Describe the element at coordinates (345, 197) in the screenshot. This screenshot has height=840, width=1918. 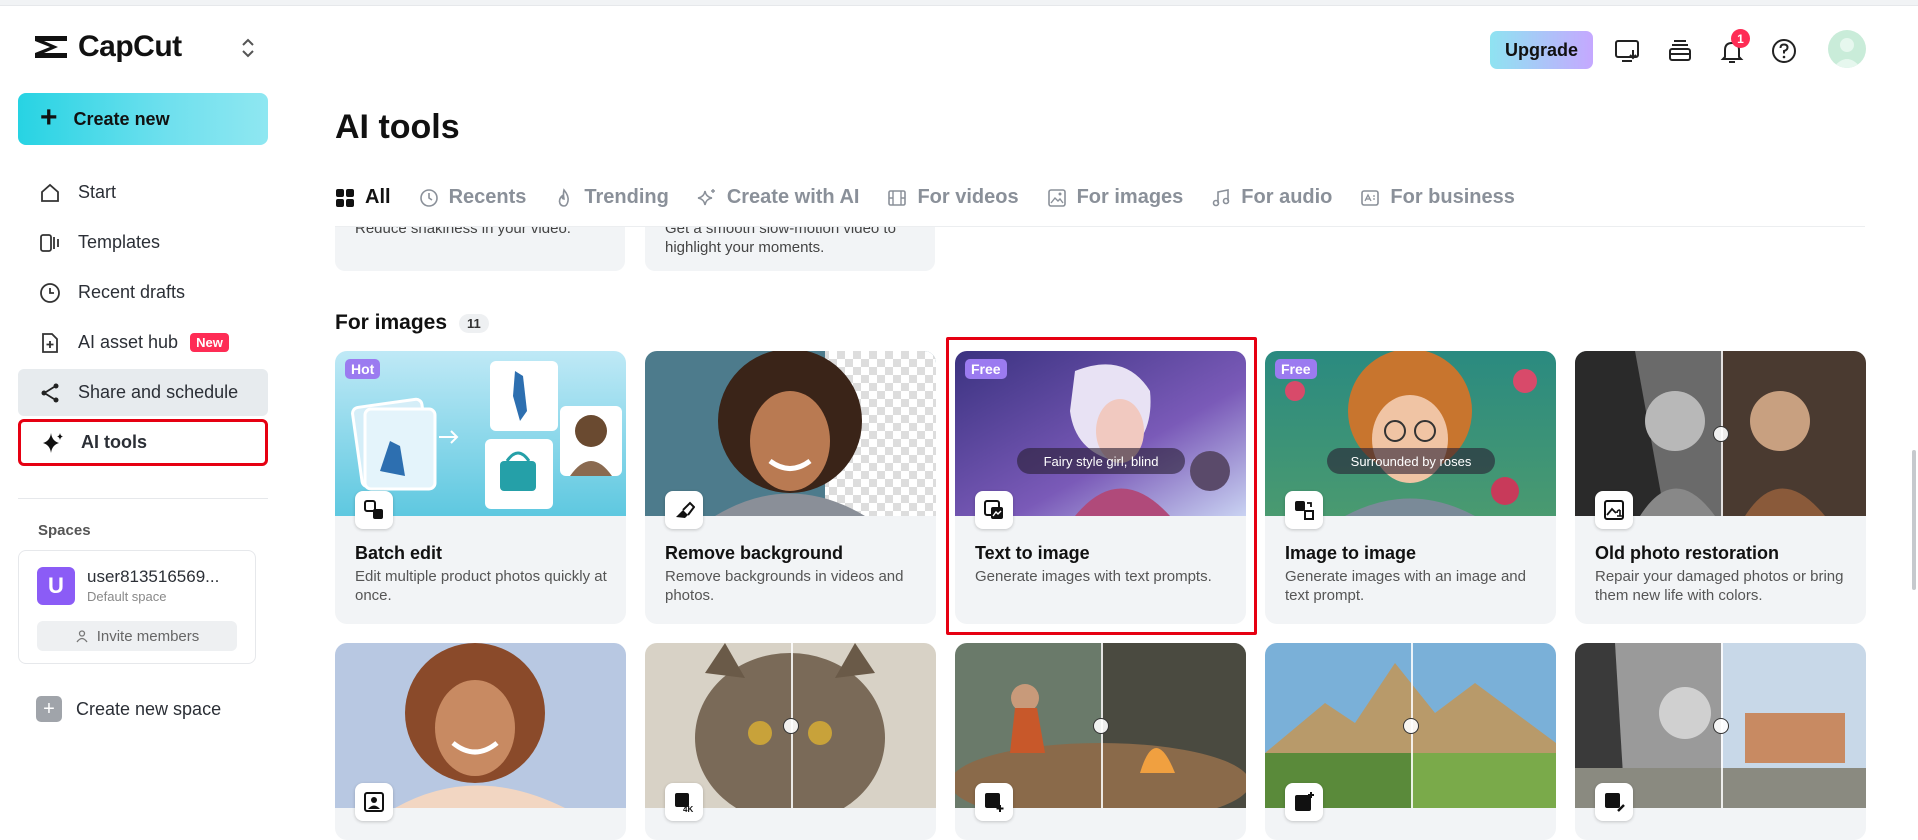
I see `grid-icon` at that location.